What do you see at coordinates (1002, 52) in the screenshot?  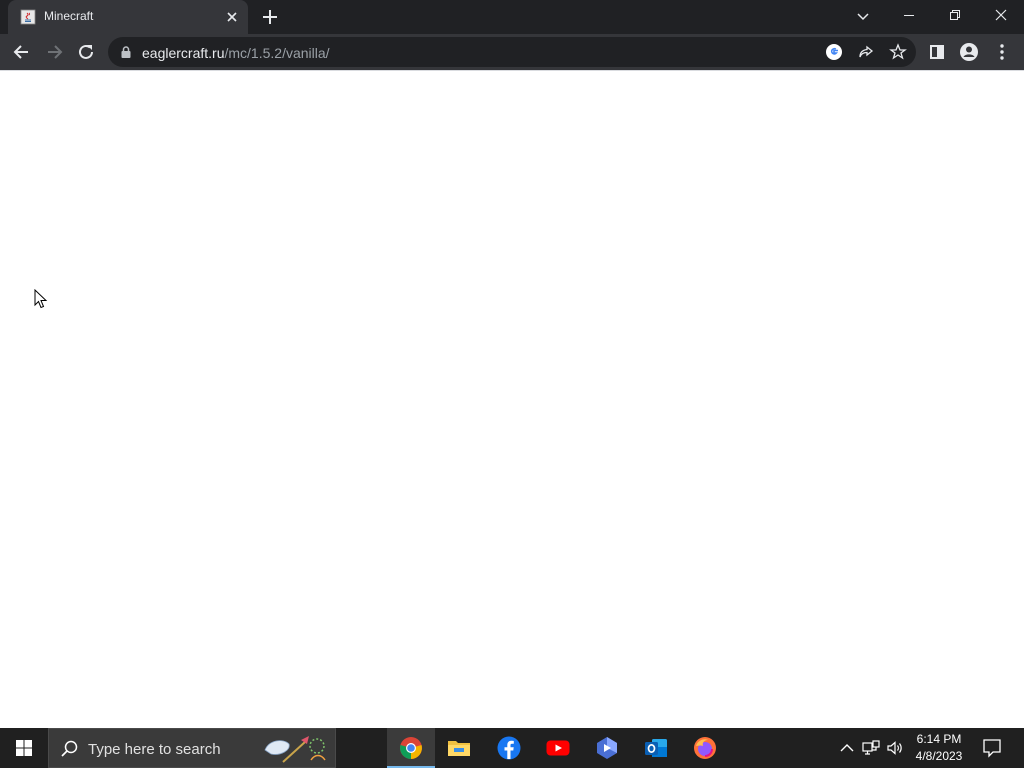 I see `menu-dots-icon` at bounding box center [1002, 52].